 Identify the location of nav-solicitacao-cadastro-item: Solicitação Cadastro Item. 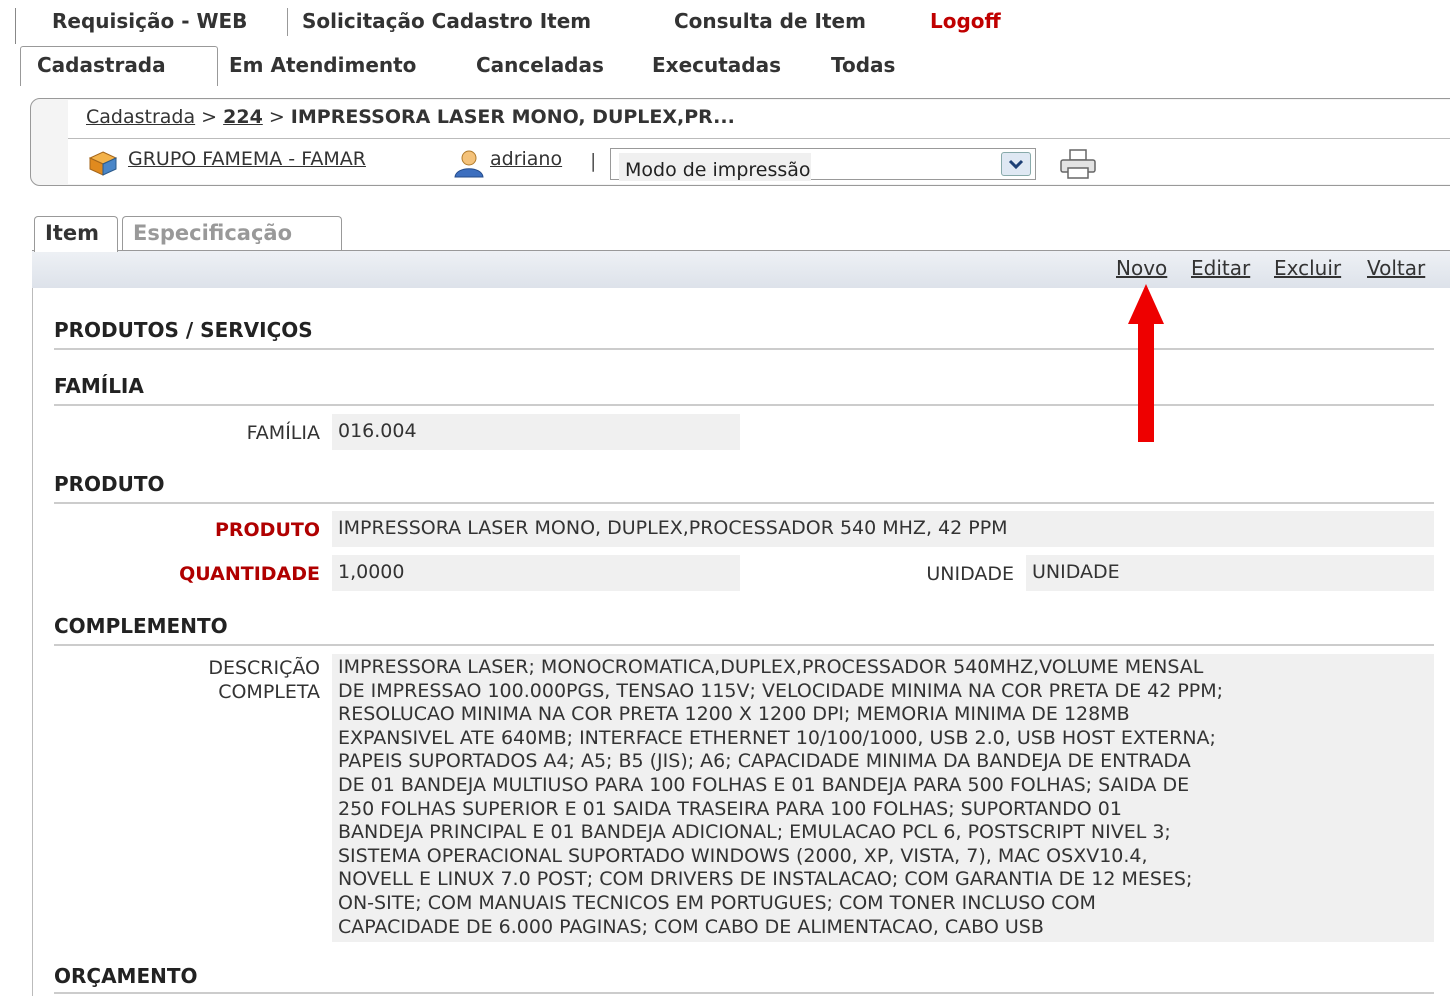
(446, 21).